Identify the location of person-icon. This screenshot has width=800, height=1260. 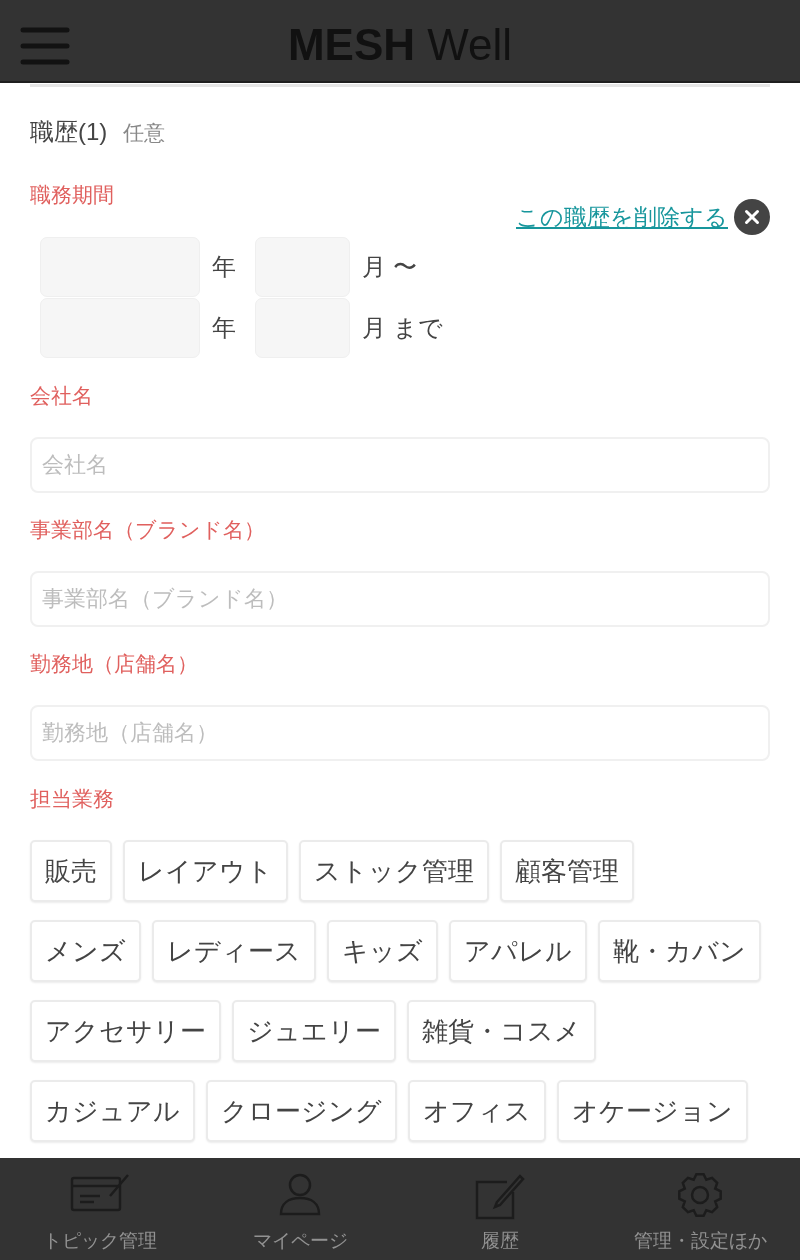
(300, 1194).